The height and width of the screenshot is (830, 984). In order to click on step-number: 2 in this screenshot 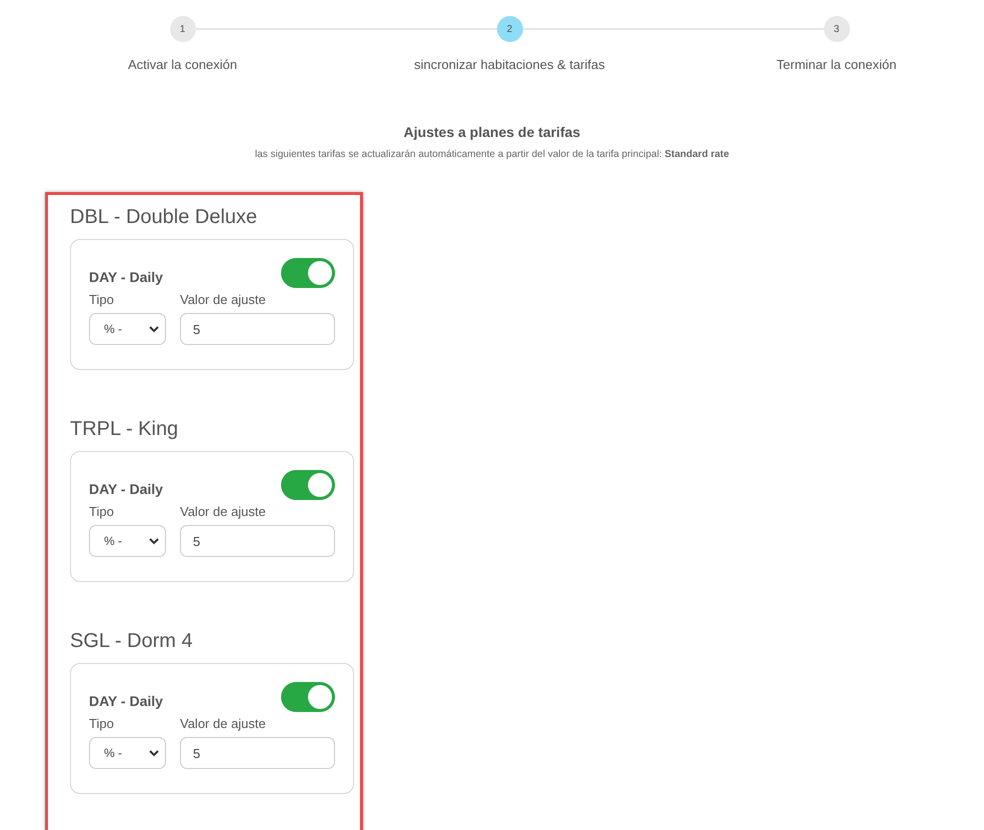, I will do `click(509, 29)`.